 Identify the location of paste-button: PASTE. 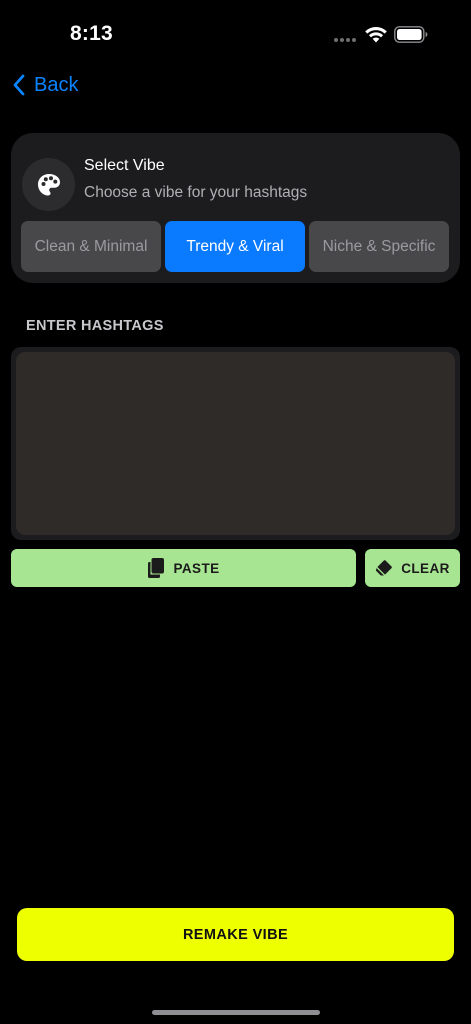
(183, 568).